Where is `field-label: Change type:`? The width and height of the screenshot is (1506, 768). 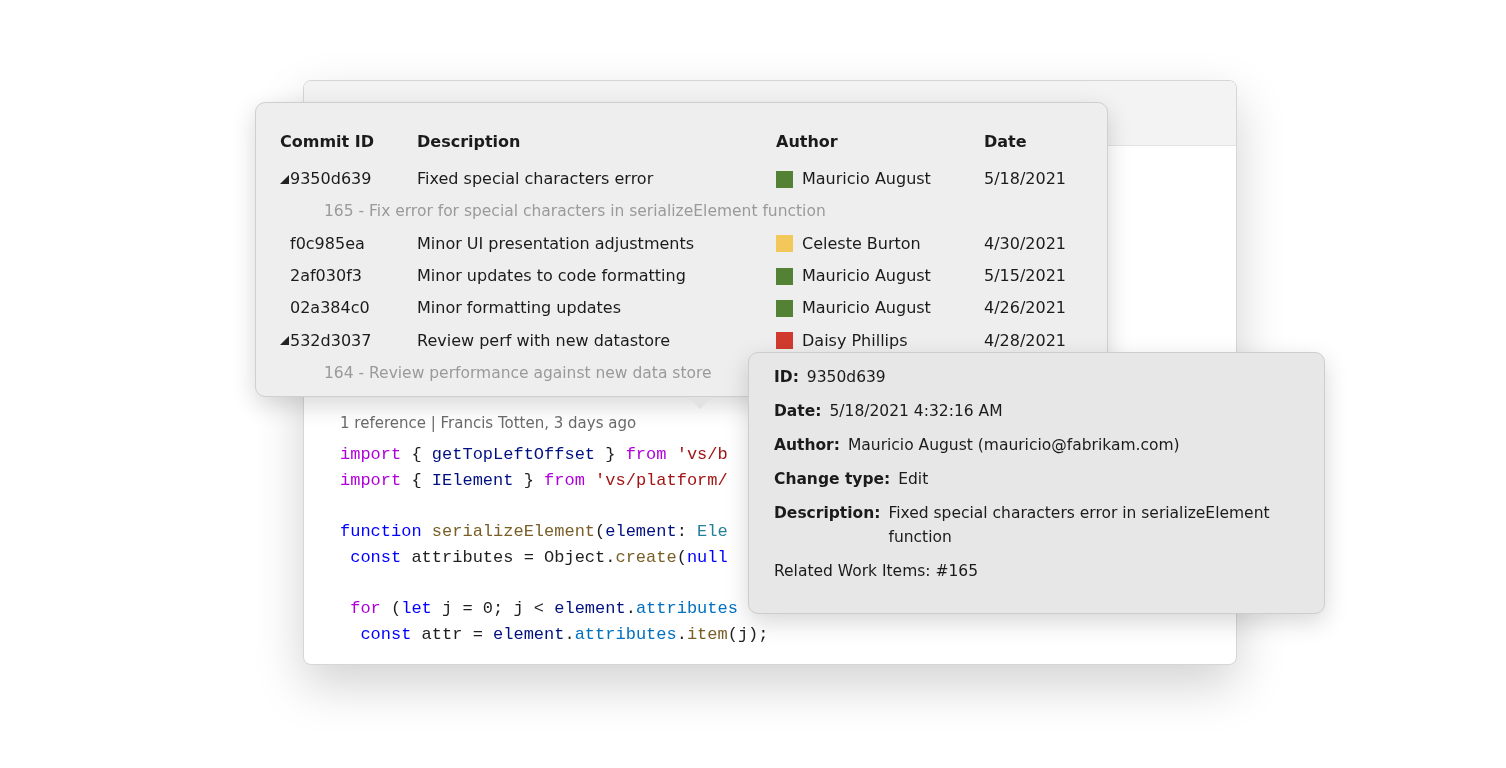 field-label: Change type: is located at coordinates (832, 479).